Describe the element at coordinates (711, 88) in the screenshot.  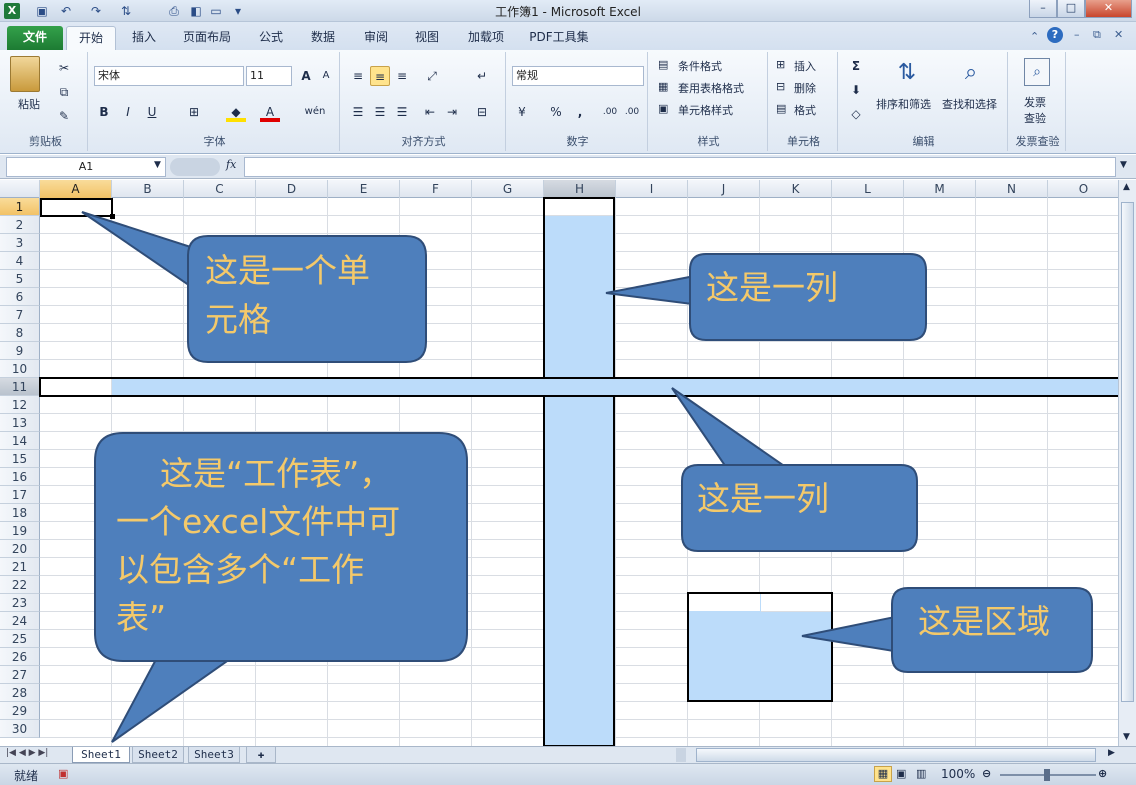
I see `table-format-button: 套用表格格式` at that location.